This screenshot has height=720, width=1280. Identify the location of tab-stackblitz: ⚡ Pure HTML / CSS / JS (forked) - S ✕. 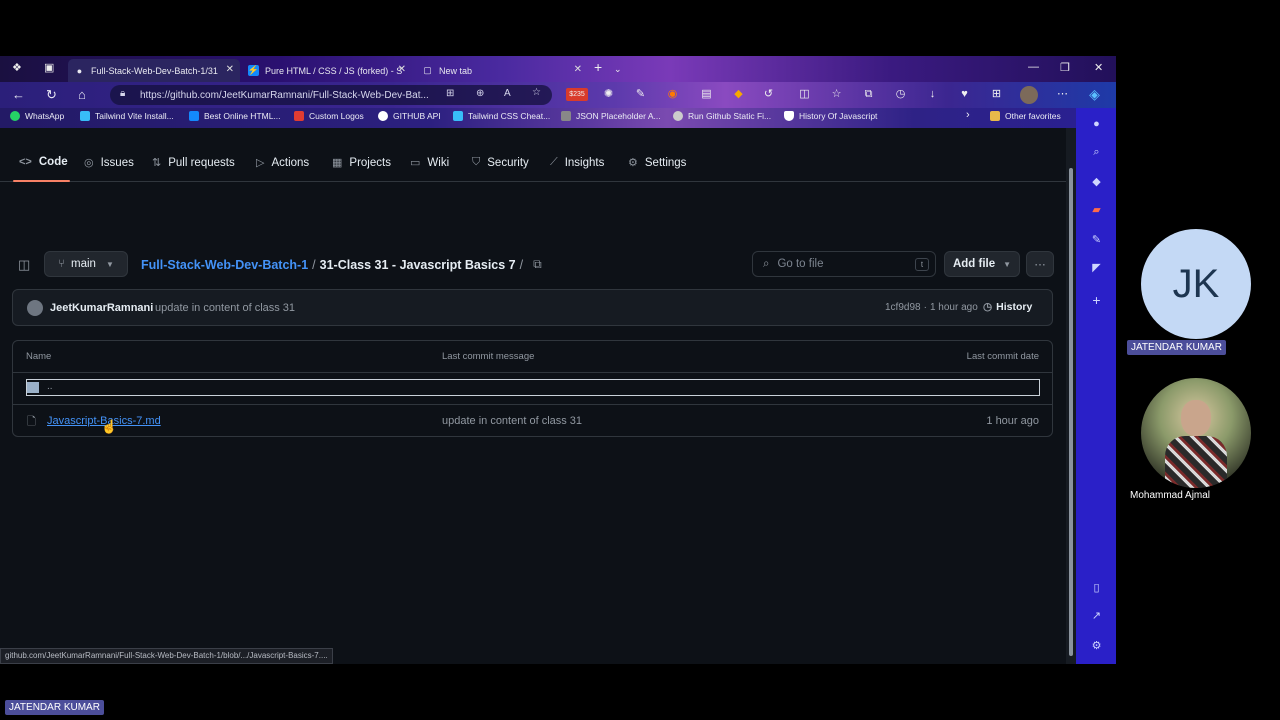
(327, 70).